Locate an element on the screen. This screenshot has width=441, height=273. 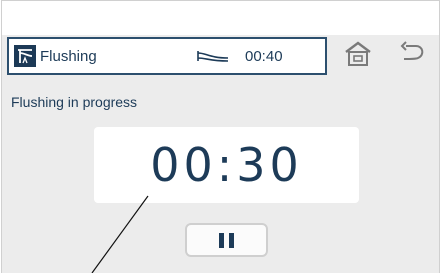
page-title: Flushing is located at coordinates (68, 56).